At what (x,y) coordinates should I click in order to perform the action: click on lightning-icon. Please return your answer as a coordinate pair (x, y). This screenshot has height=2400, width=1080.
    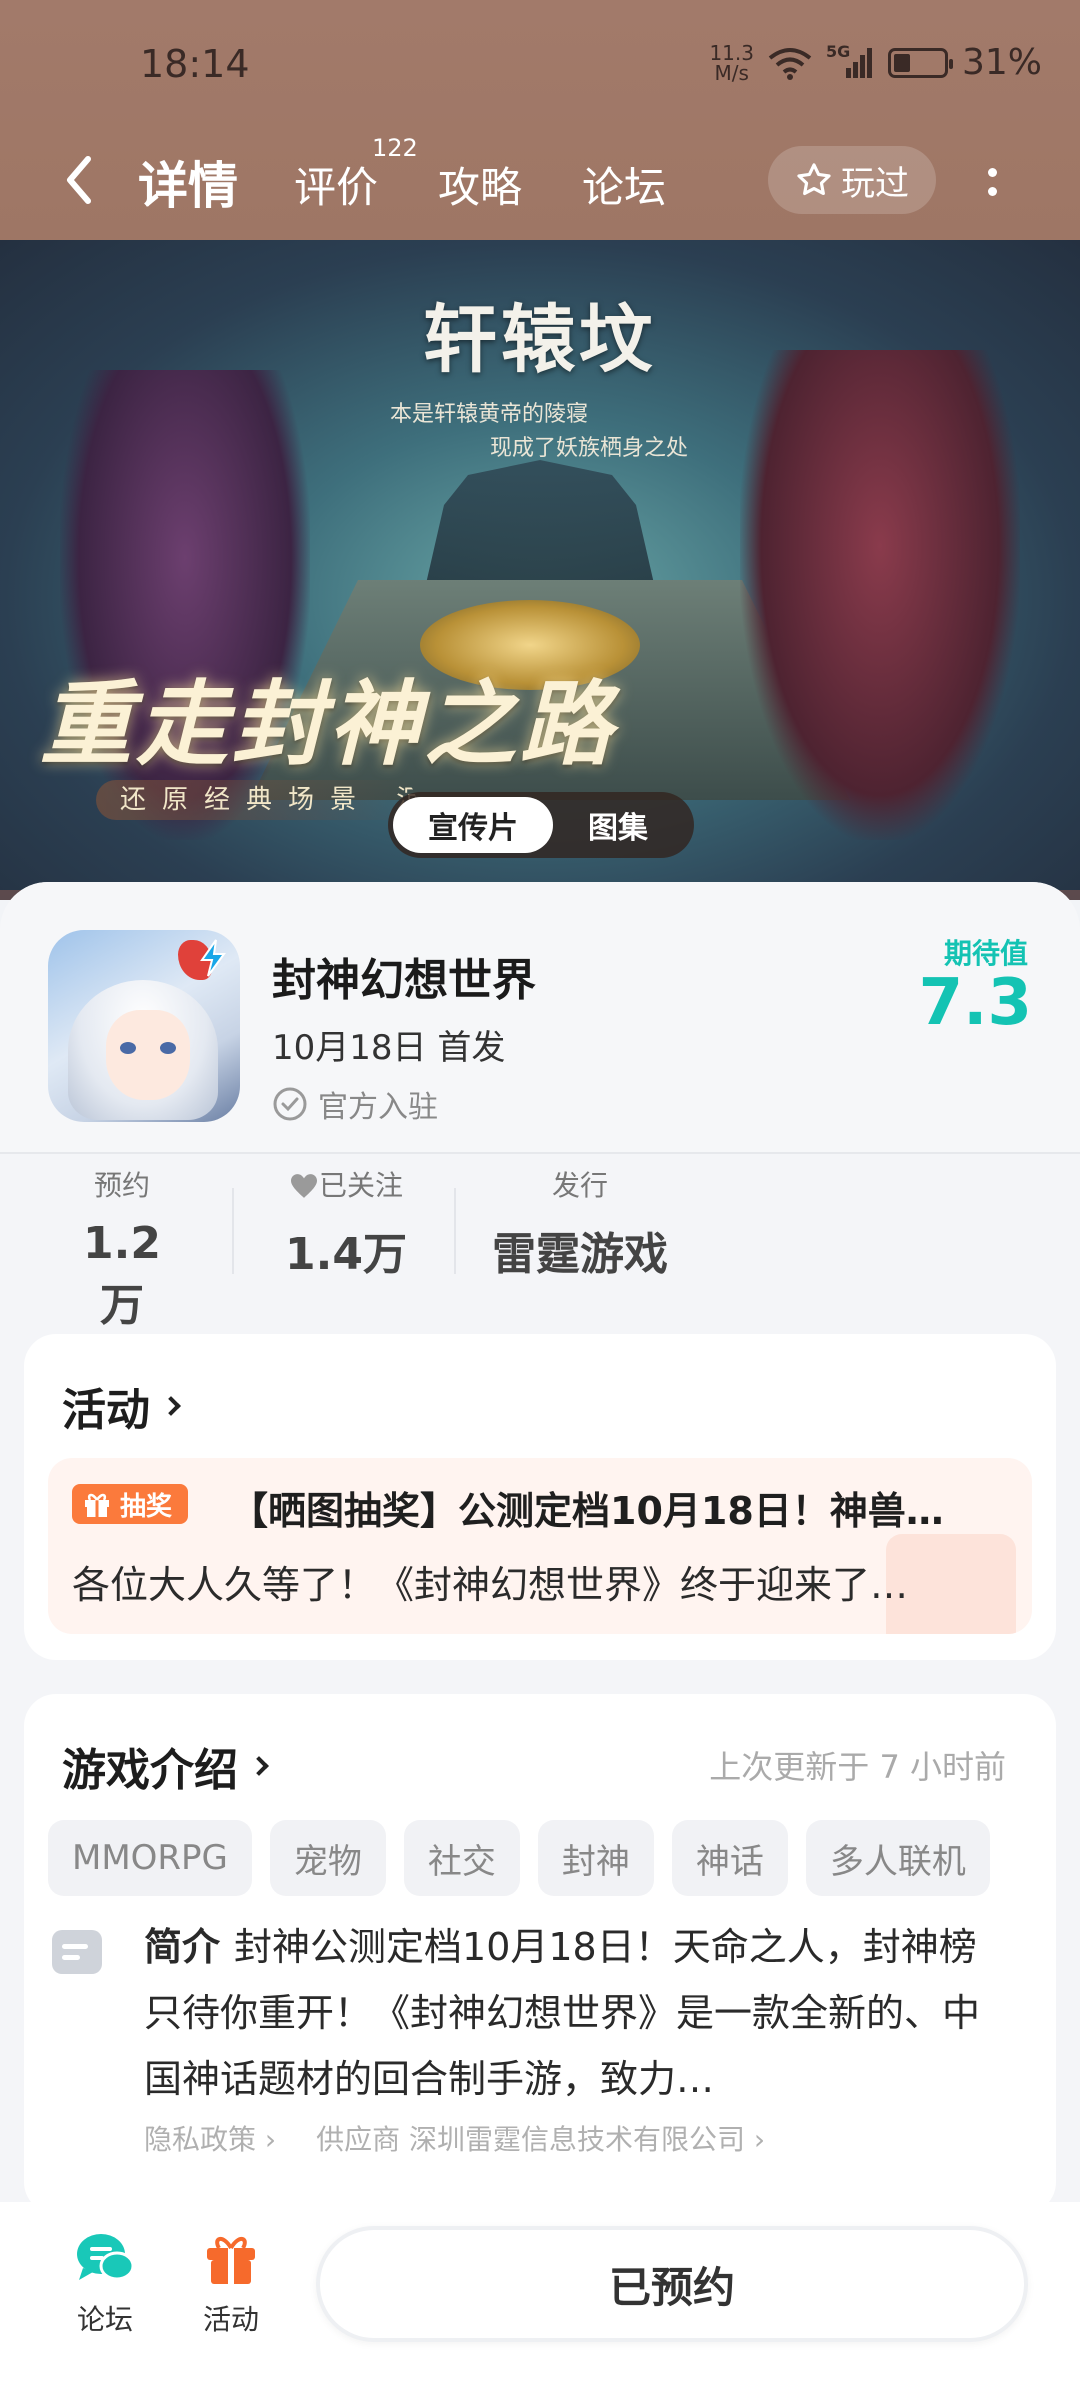
    Looking at the image, I should click on (213, 958).